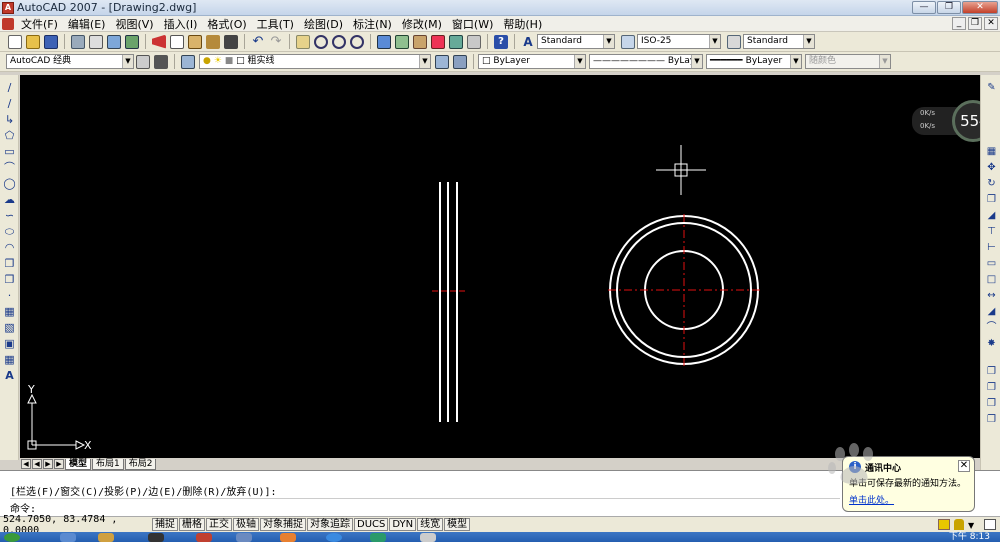  I want to click on gradient-icon: ▧, so click(9, 327).